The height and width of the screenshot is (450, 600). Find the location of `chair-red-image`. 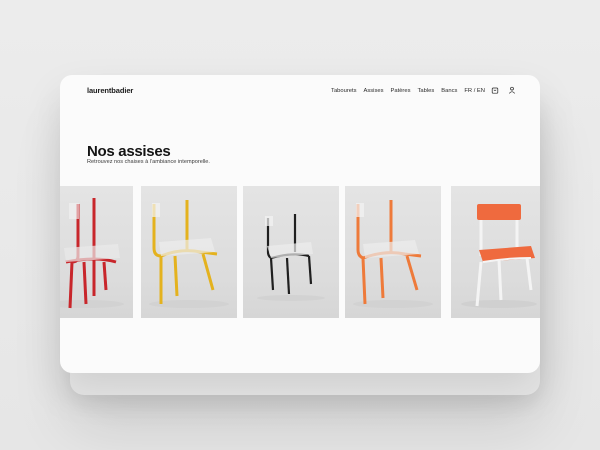

chair-red-image is located at coordinates (92, 253).